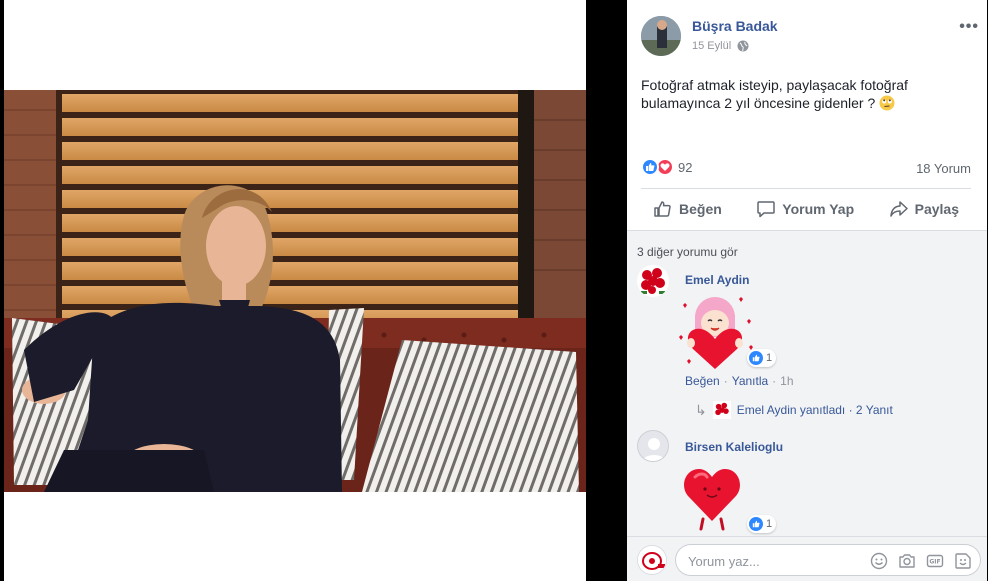 The image size is (988, 581). What do you see at coordinates (702, 381) in the screenshot?
I see `comment-like-link: Beğen` at bounding box center [702, 381].